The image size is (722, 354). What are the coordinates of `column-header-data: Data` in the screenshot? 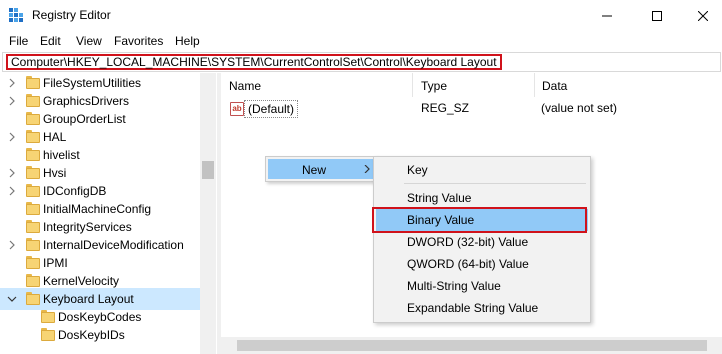 It's located at (628, 85).